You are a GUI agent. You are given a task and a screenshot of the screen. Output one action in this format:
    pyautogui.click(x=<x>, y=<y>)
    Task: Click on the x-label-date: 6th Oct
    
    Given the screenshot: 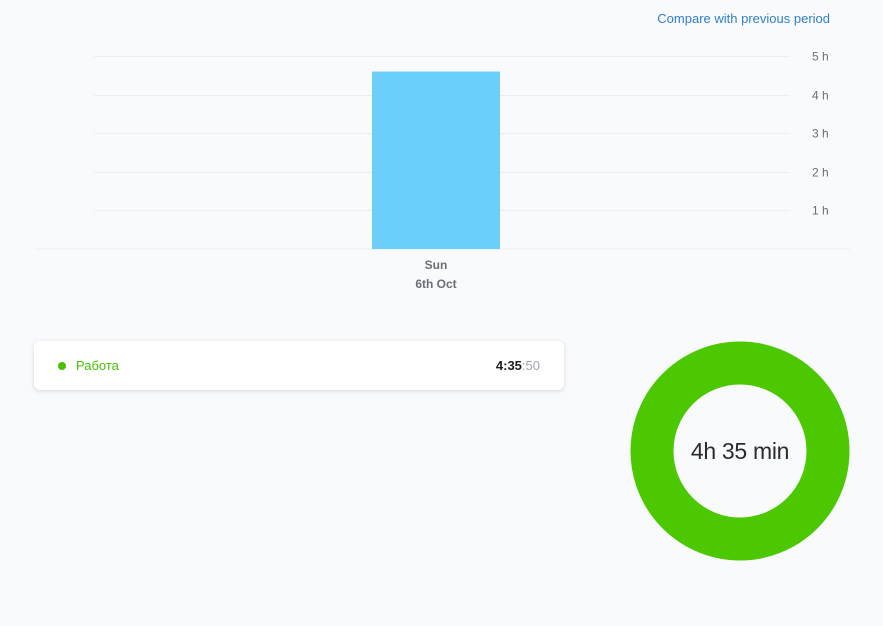 What is the action you would take?
    pyautogui.click(x=435, y=284)
    